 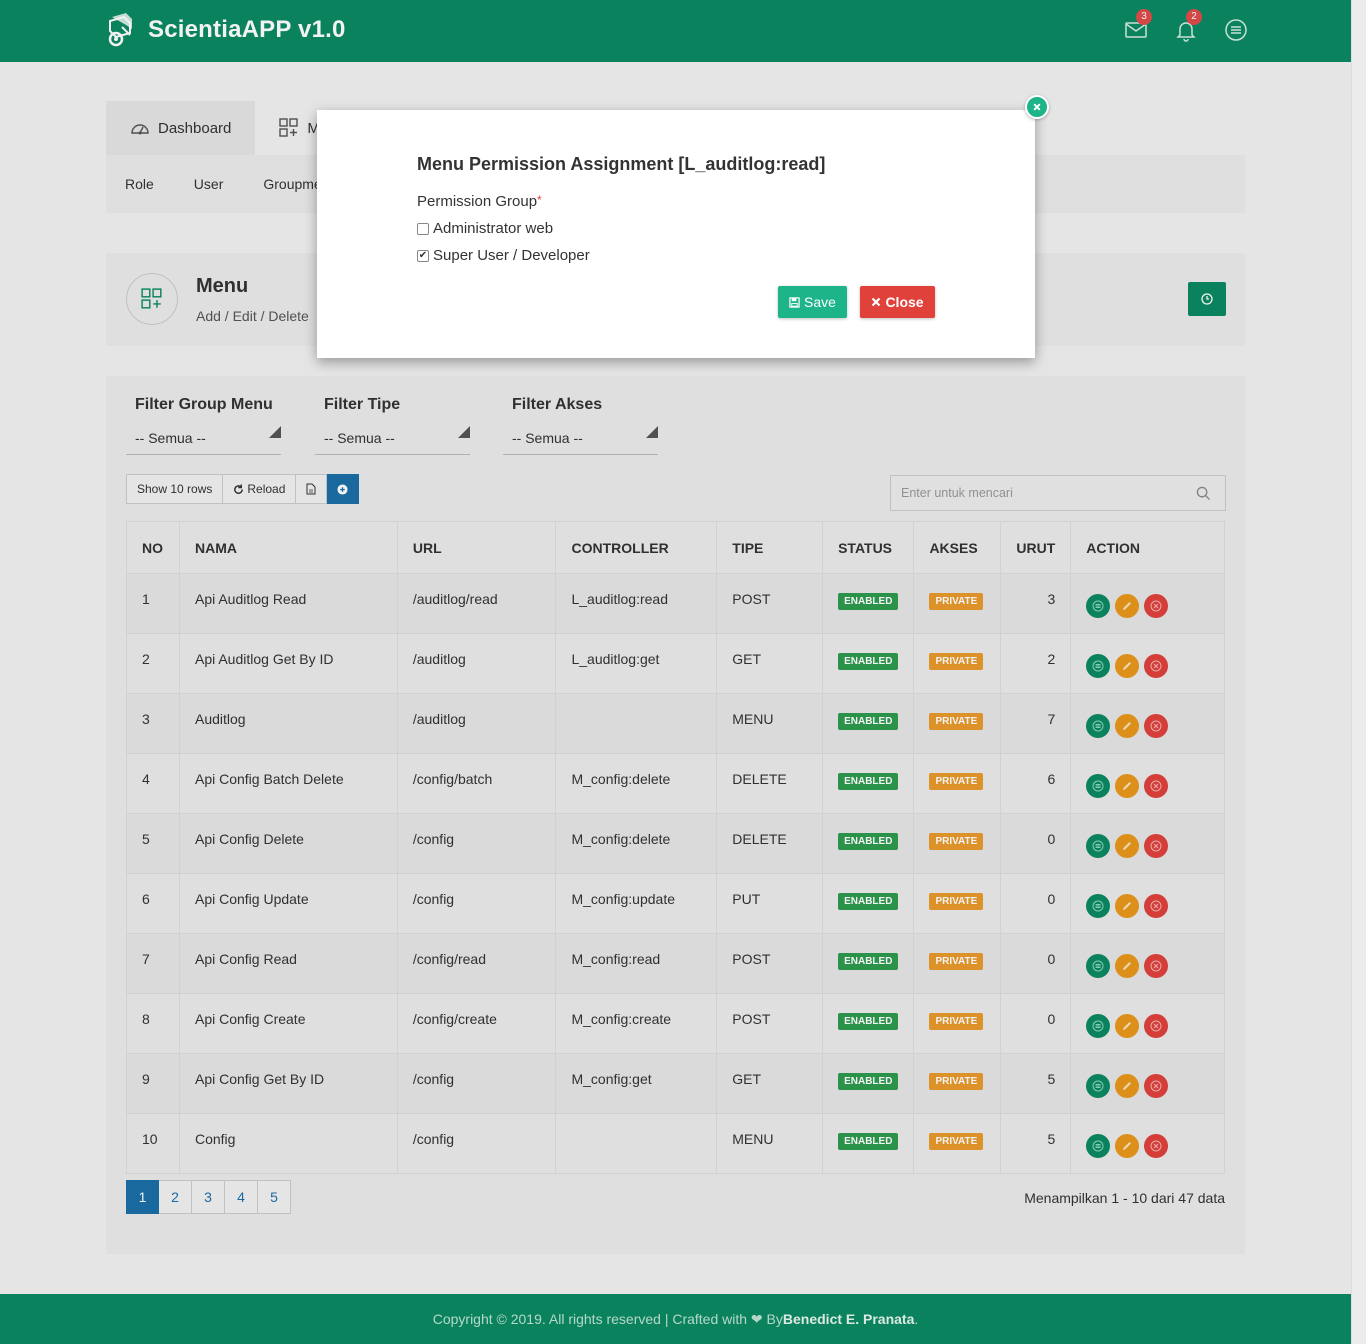 I want to click on floppy-icon, so click(x=794, y=302).